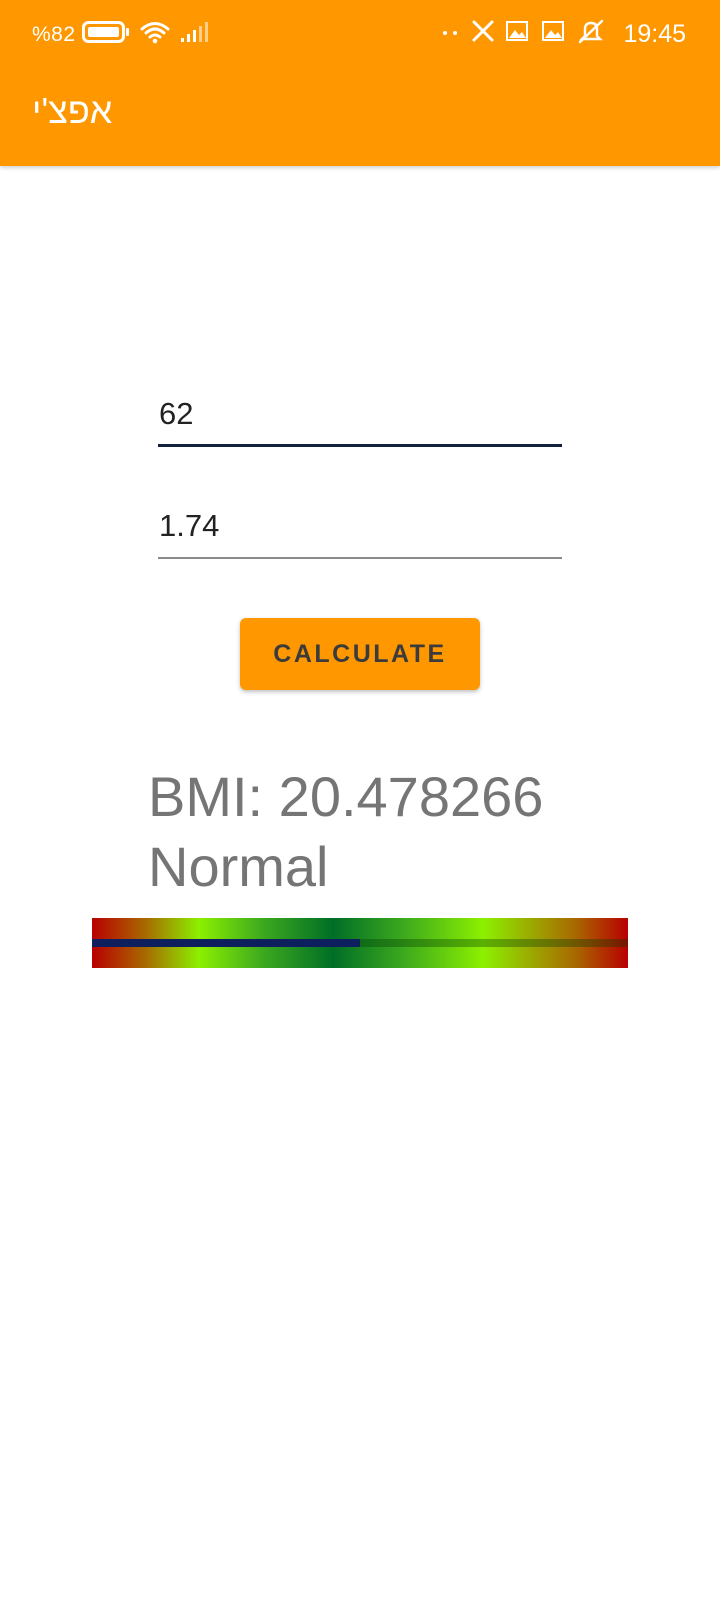 Image resolution: width=720 pixels, height=1600 pixels. Describe the element at coordinates (176, 413) in the screenshot. I see `weight-value: 62` at that location.